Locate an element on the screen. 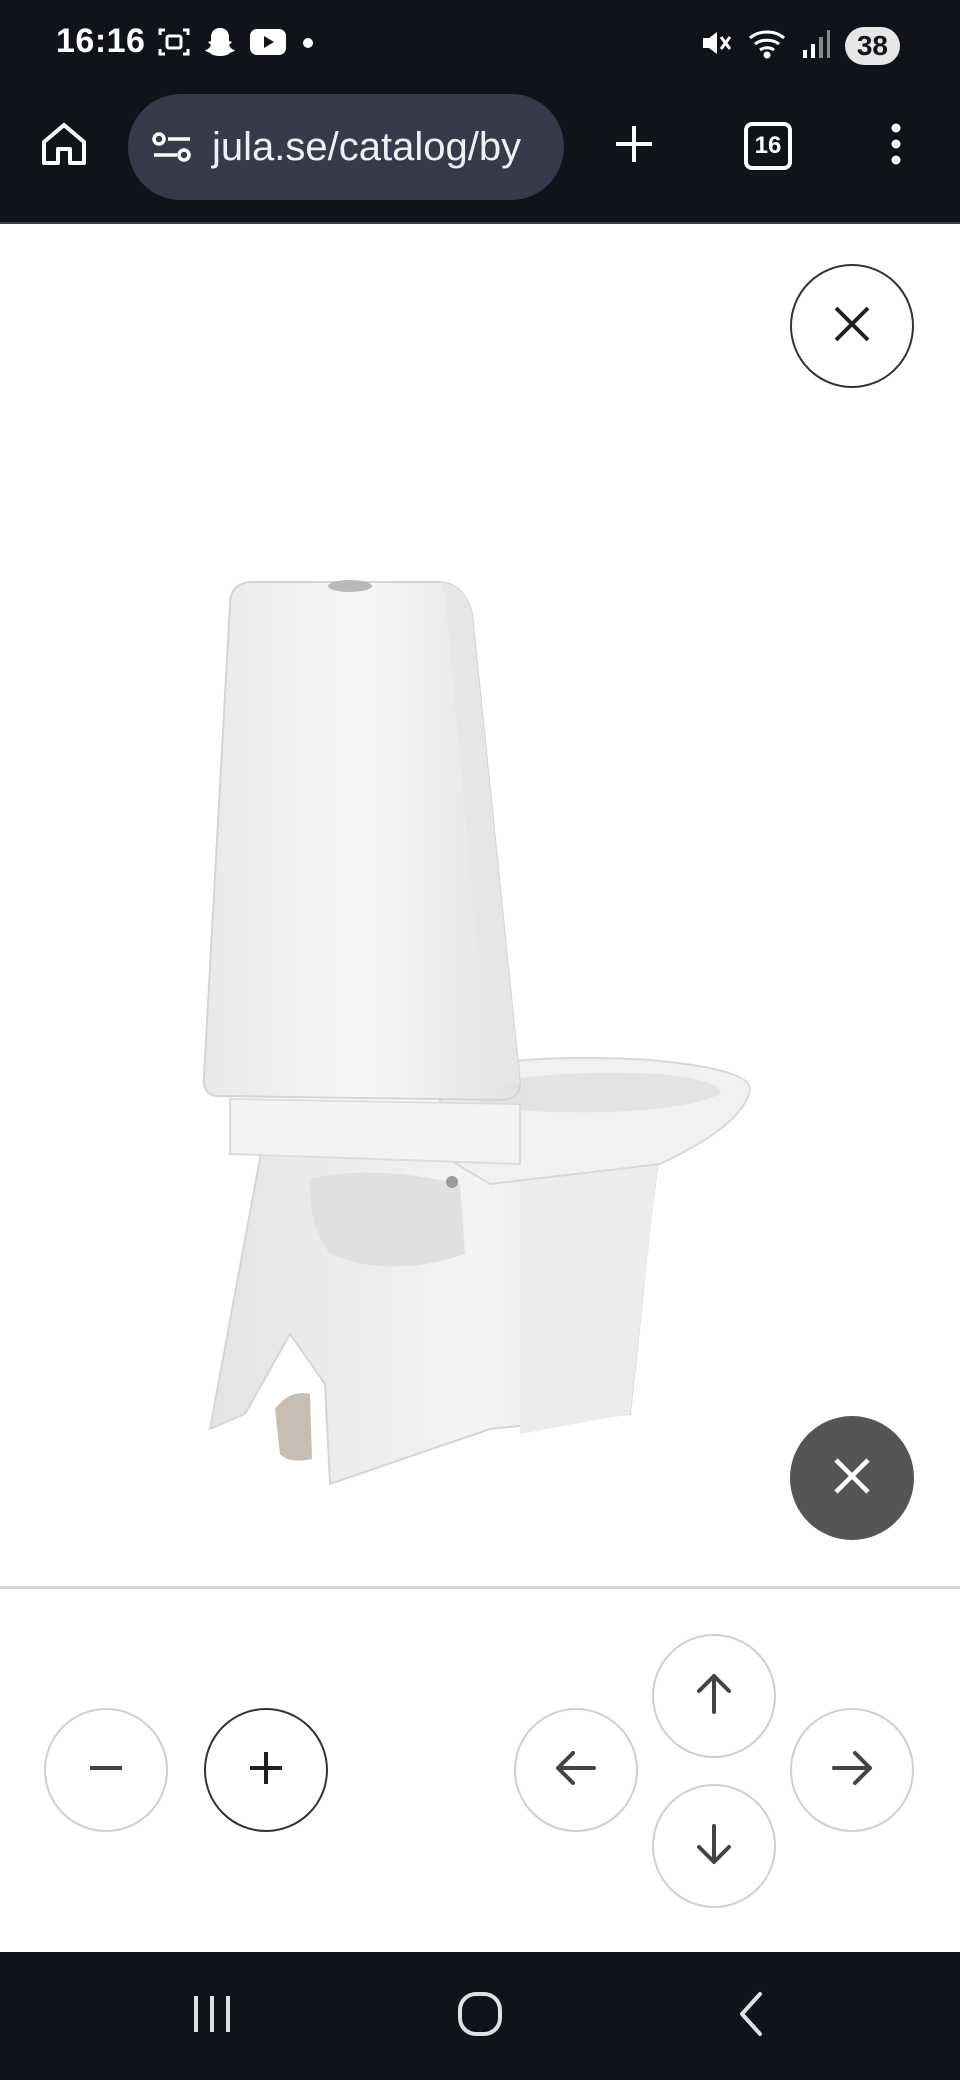 This screenshot has height=2080, width=960. home-nav-icon is located at coordinates (480, 2016).